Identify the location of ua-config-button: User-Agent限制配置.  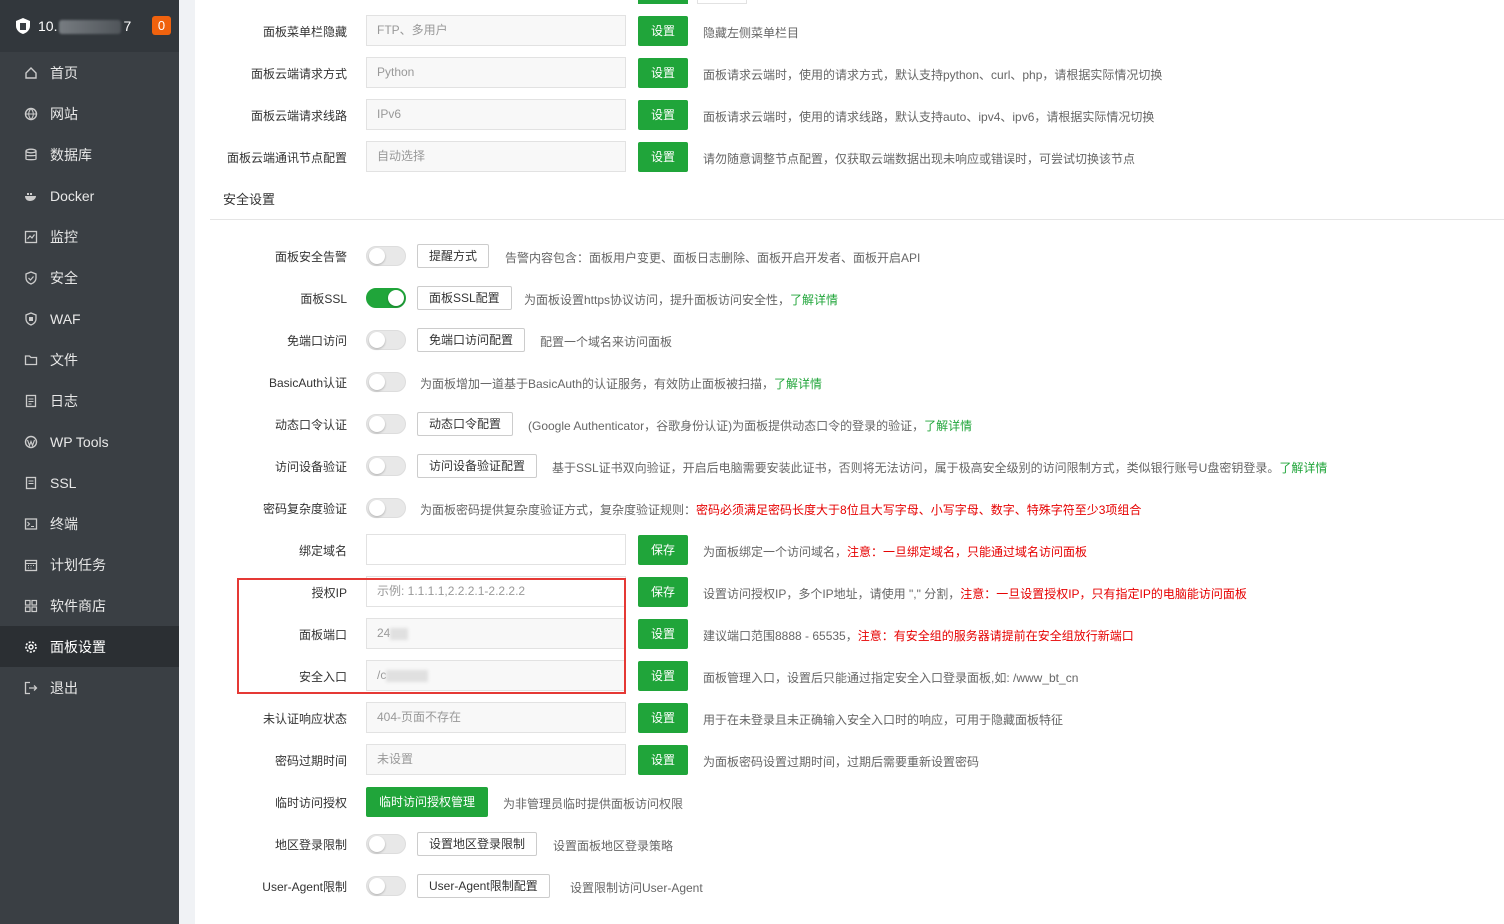
(483, 886).